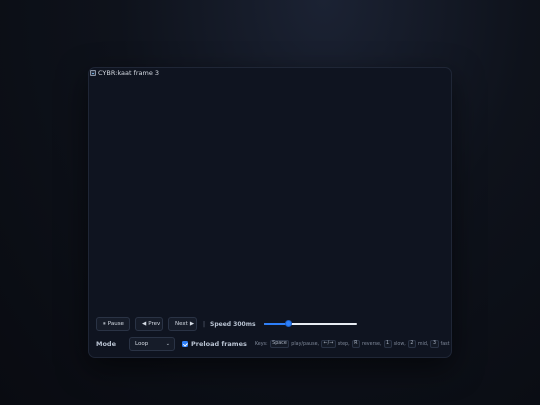 The image size is (540, 405). I want to click on keys-prefix: Keys:, so click(261, 344).